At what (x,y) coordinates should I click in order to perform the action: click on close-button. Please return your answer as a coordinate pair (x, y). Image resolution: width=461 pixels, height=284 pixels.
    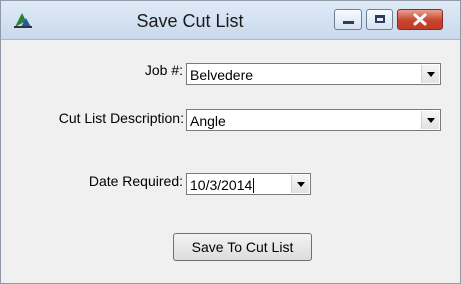
    Looking at the image, I should click on (420, 19).